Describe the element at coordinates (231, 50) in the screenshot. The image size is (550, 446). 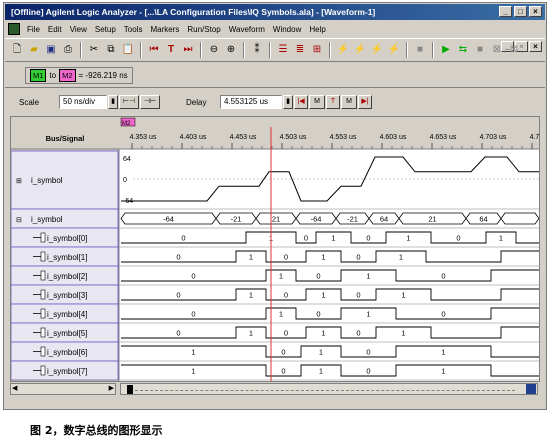
I see `zoom-in-icon: ⊕` at that location.